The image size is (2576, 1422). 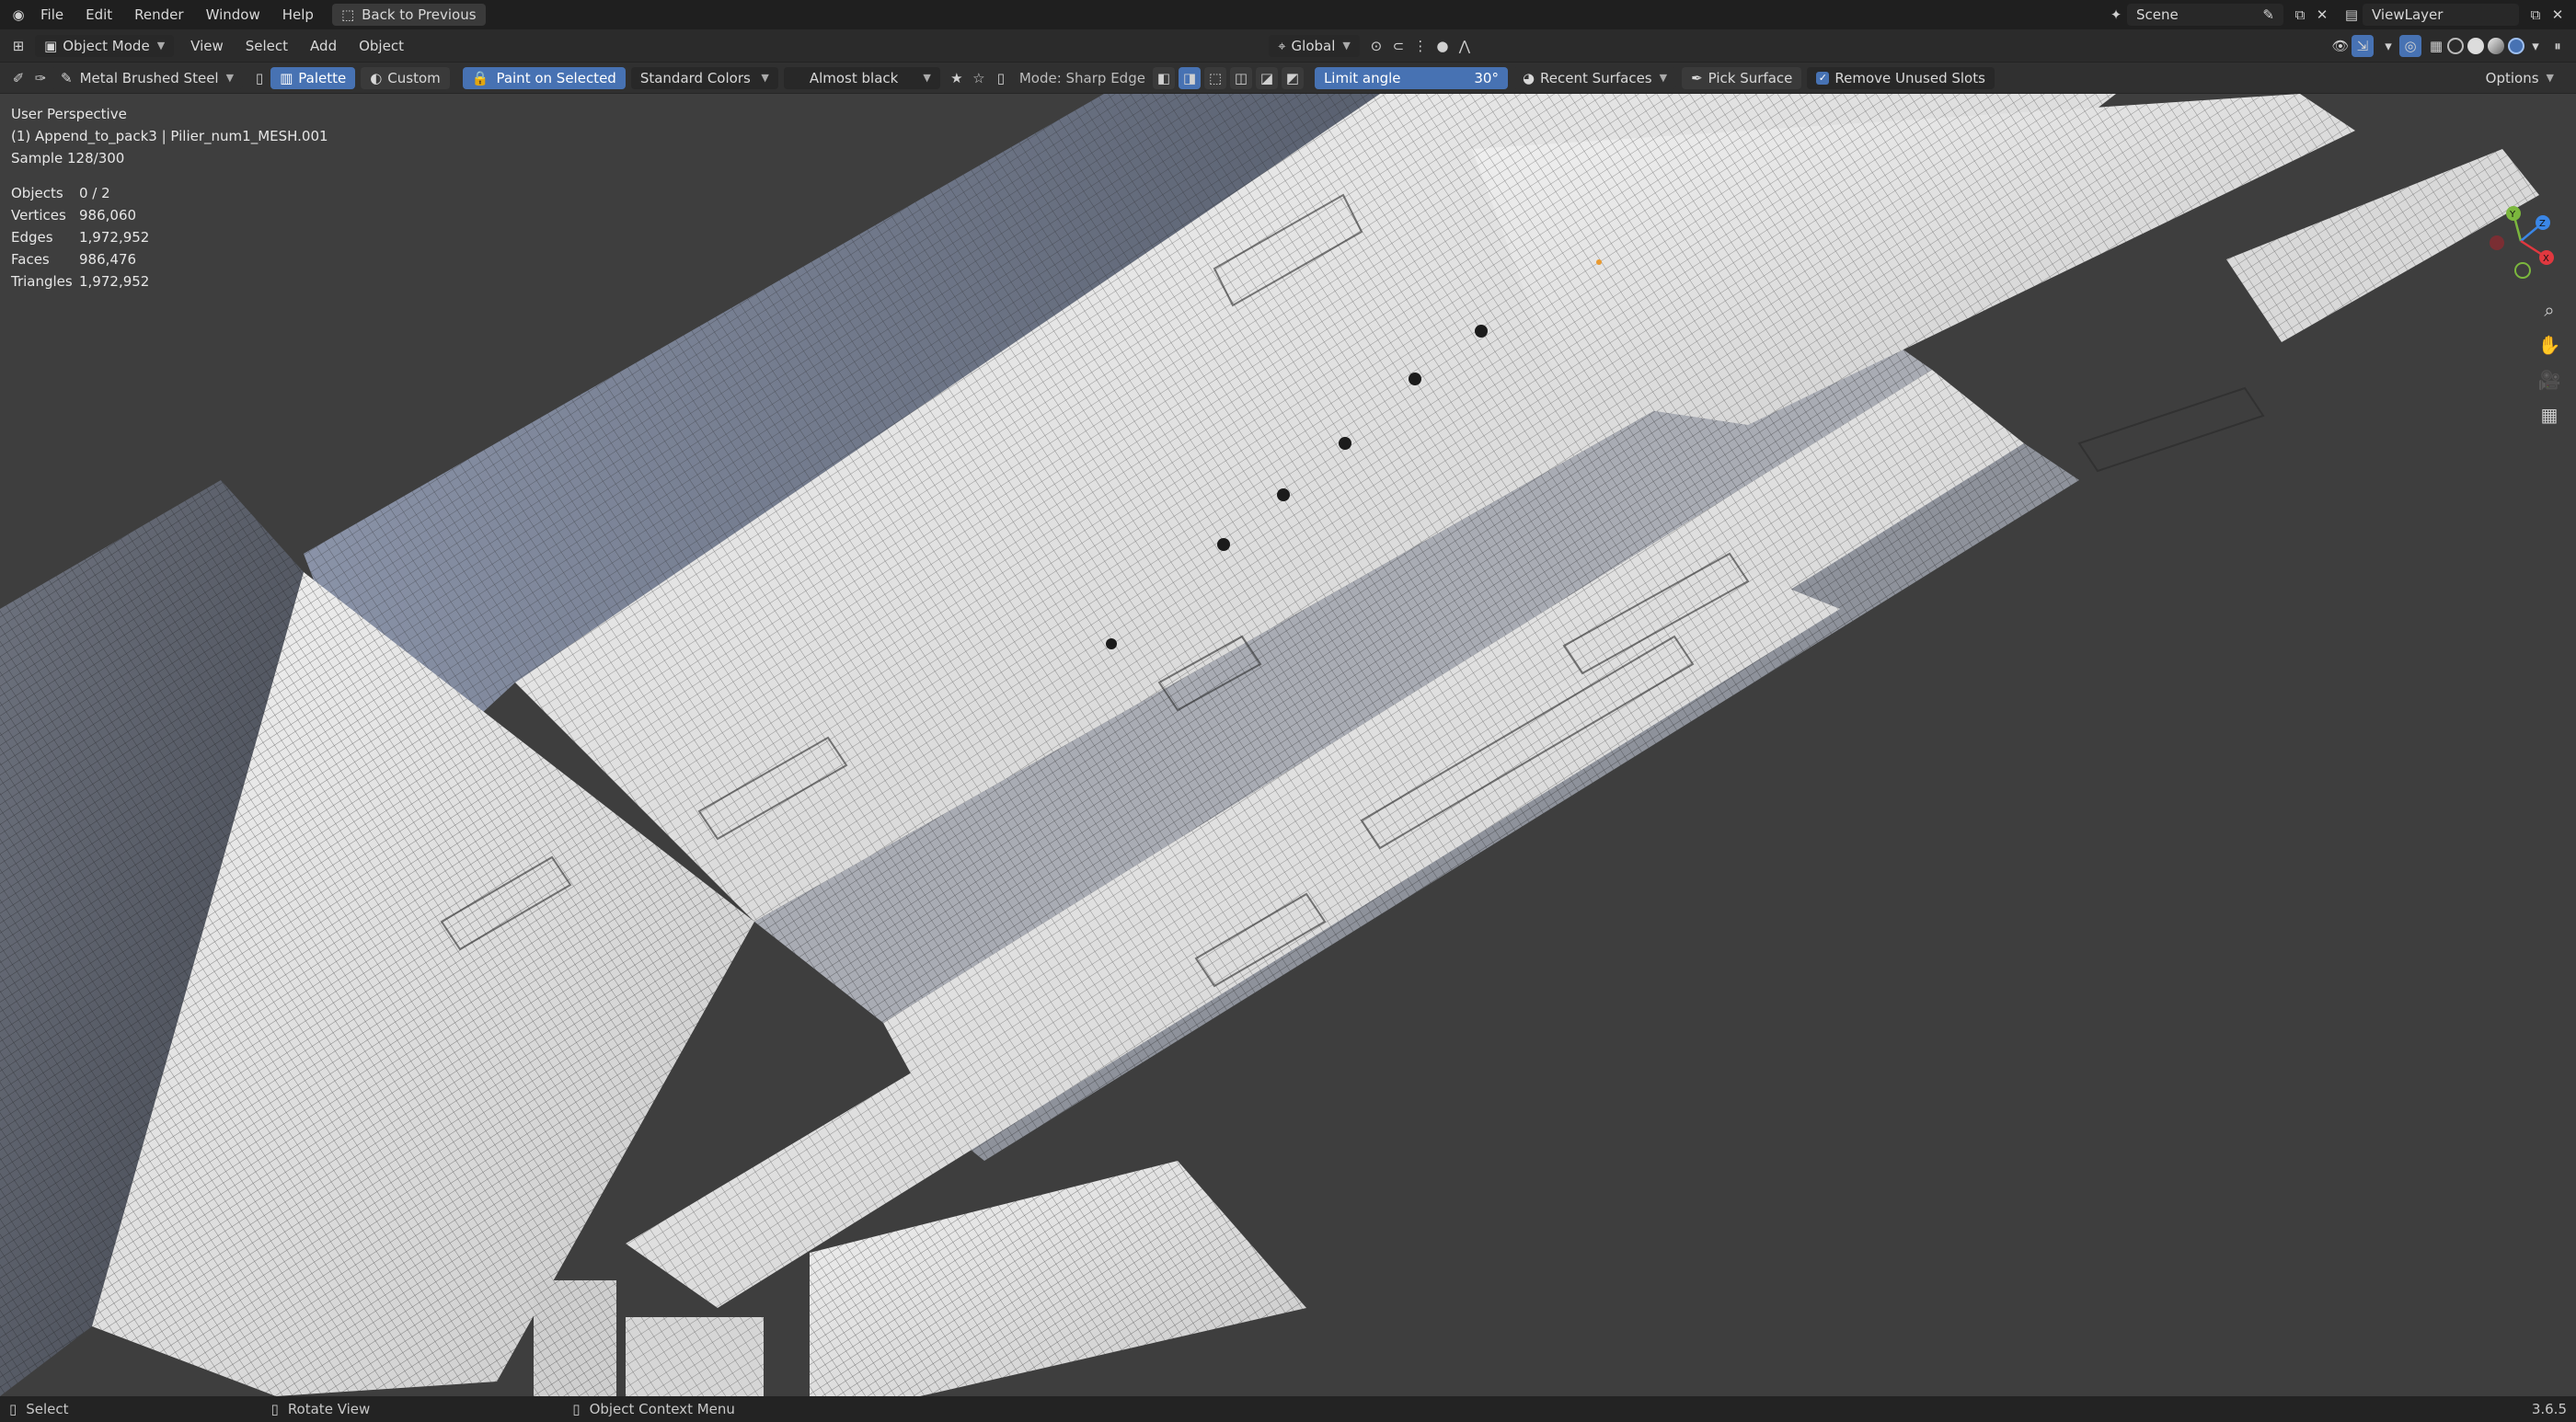 What do you see at coordinates (158, 14) in the screenshot?
I see `menu-render: Render` at bounding box center [158, 14].